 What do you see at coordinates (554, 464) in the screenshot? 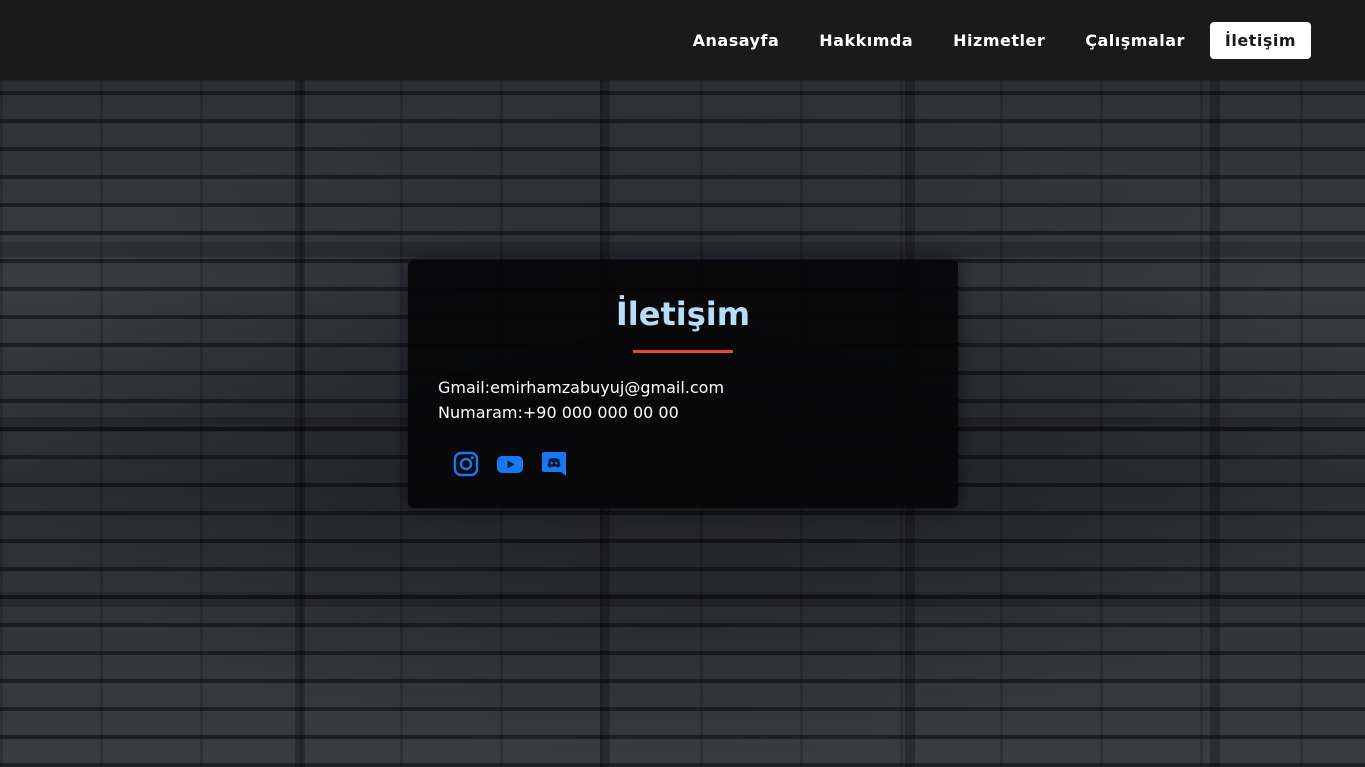
I see `discord-icon` at bounding box center [554, 464].